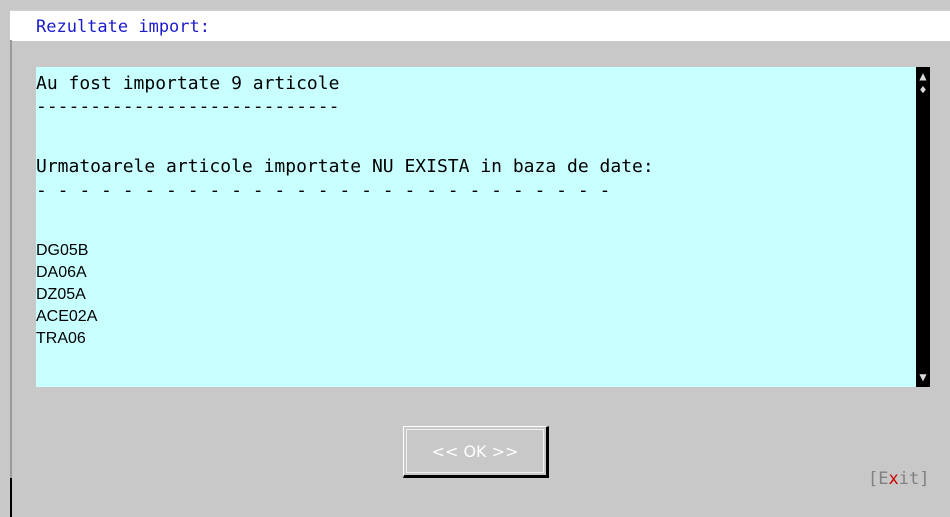 Image resolution: width=950 pixels, height=517 pixels. What do you see at coordinates (188, 83) in the screenshot?
I see `imported-count-line: Au fost importate 9 articole` at bounding box center [188, 83].